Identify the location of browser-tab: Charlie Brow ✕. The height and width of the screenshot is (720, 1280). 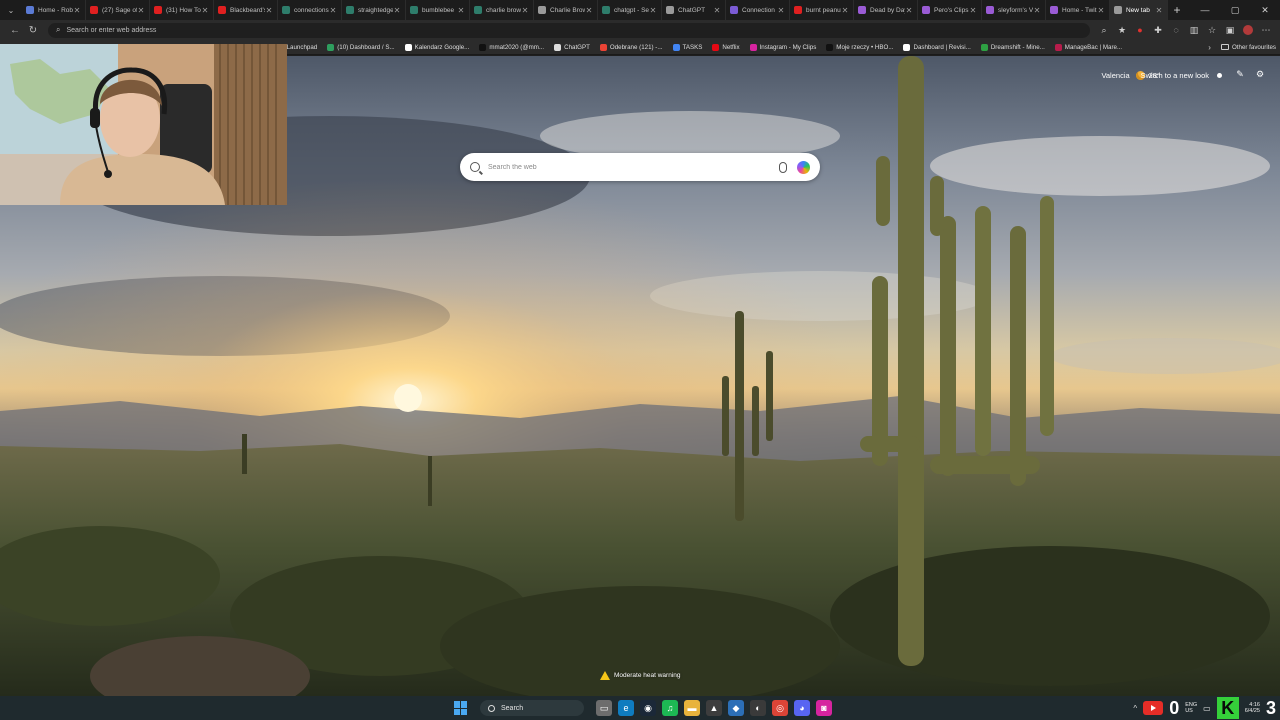
(566, 10).